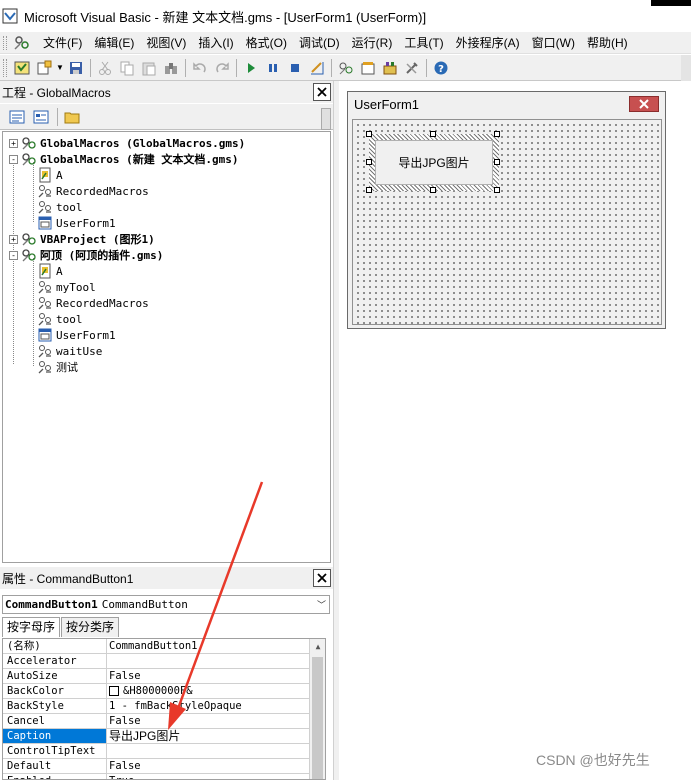 This screenshot has height=780, width=691. I want to click on help-icon: ?, so click(441, 68).